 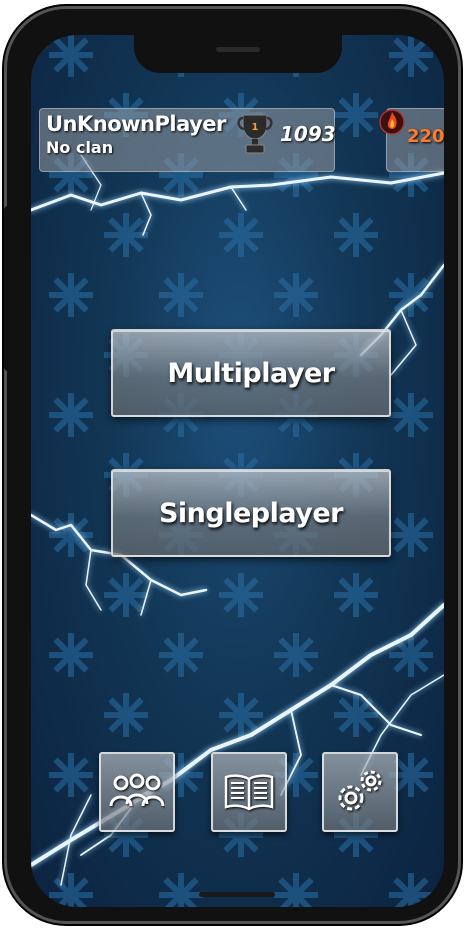 What do you see at coordinates (255, 127) in the screenshot?
I see `trophy-rank: 1` at bounding box center [255, 127].